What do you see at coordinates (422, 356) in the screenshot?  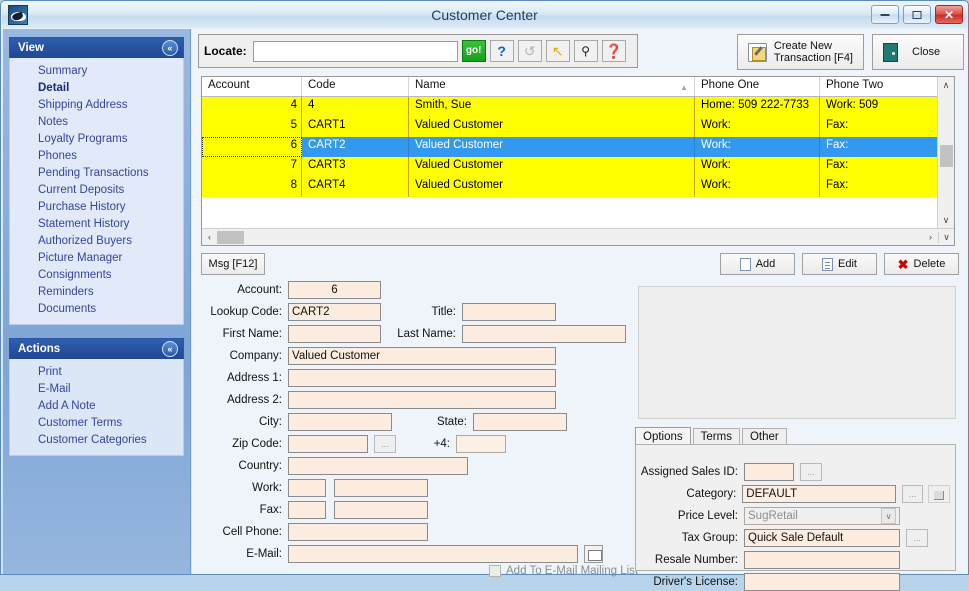 I see `company-field: Valued Customer` at bounding box center [422, 356].